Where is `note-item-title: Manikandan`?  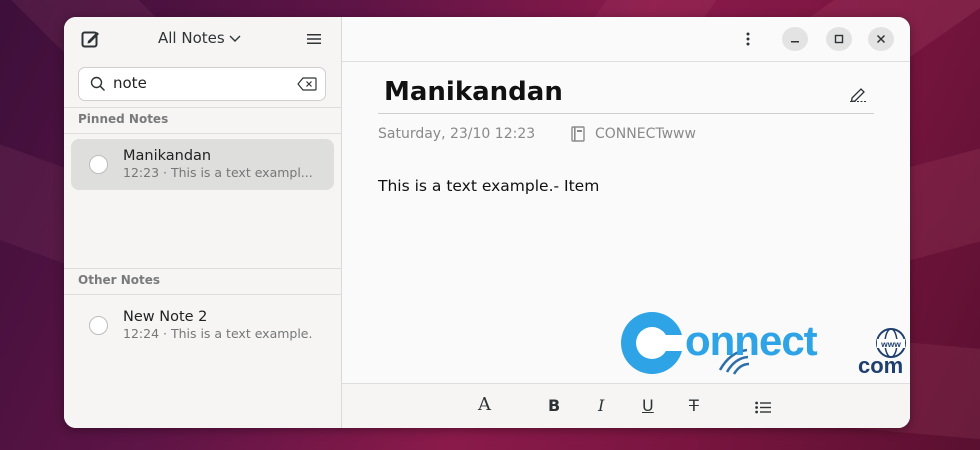 note-item-title: Manikandan is located at coordinates (167, 156).